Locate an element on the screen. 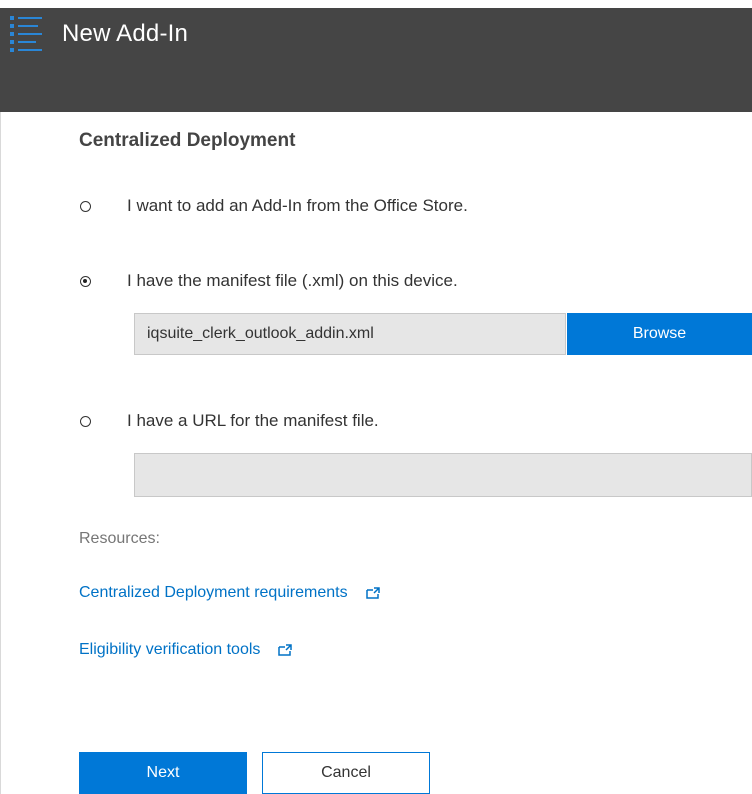 The image size is (752, 794). radio-label-manifest-url: I have a URL for the manifest file. is located at coordinates (253, 420).